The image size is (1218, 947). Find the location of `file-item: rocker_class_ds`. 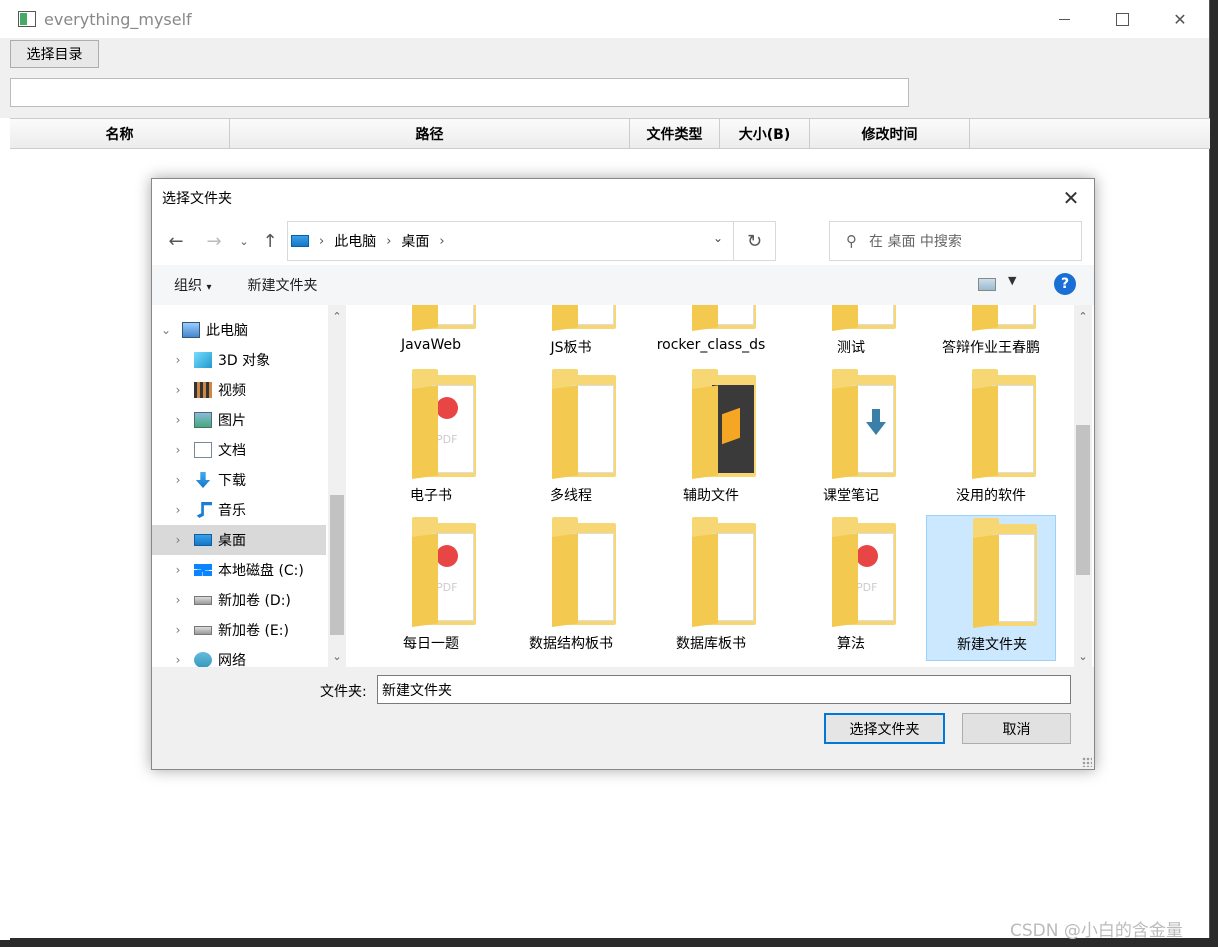

file-item: rocker_class_ds is located at coordinates (711, 335).